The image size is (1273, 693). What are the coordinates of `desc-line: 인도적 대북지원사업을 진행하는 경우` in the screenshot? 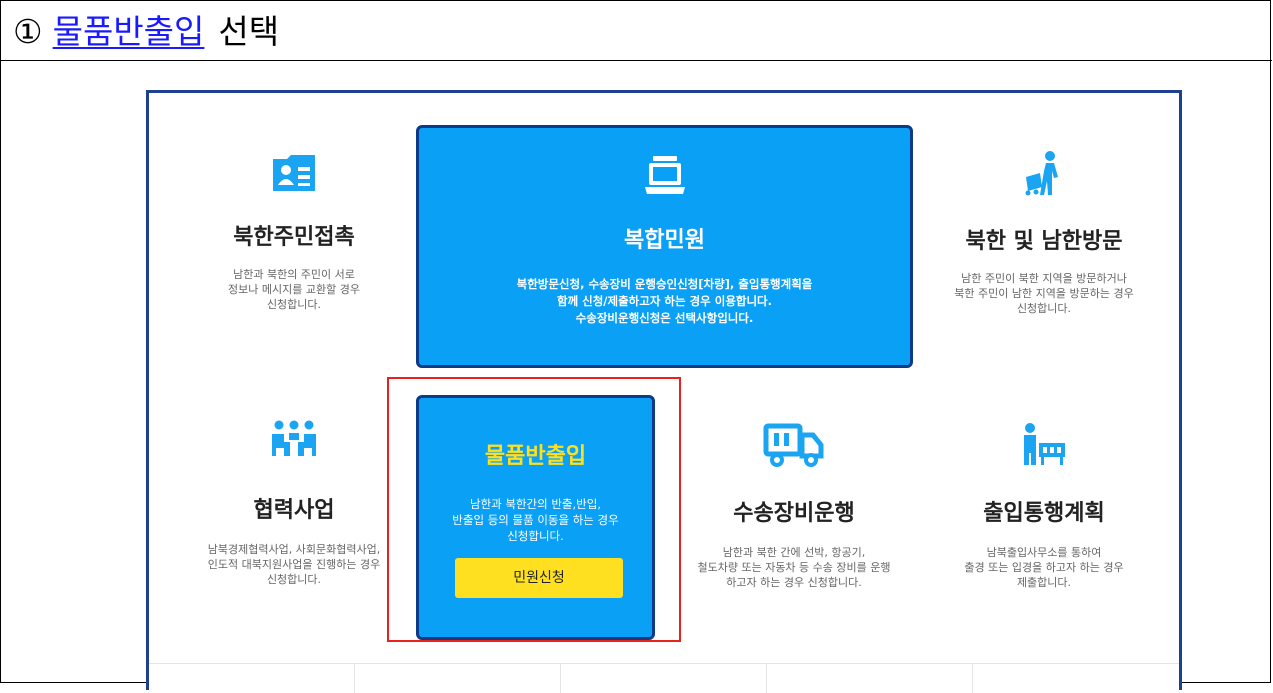 It's located at (294, 564).